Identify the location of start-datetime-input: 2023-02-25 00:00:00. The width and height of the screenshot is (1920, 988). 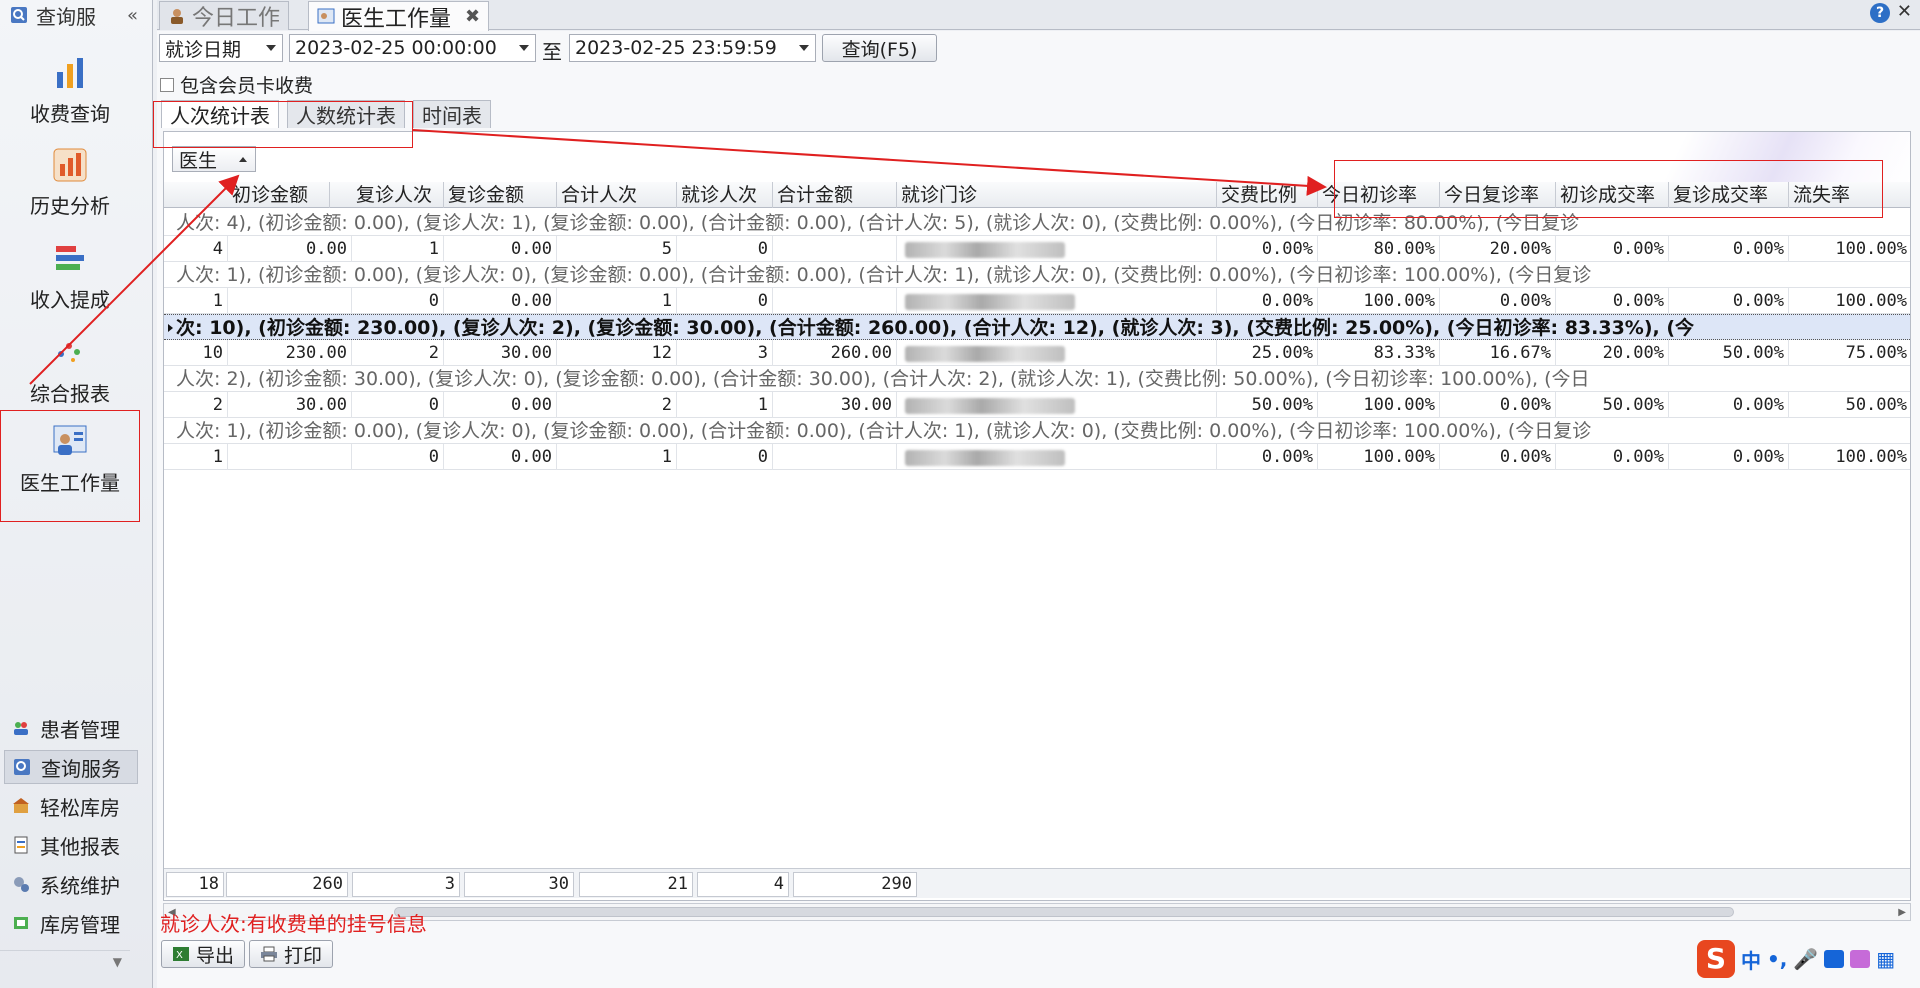
(412, 48).